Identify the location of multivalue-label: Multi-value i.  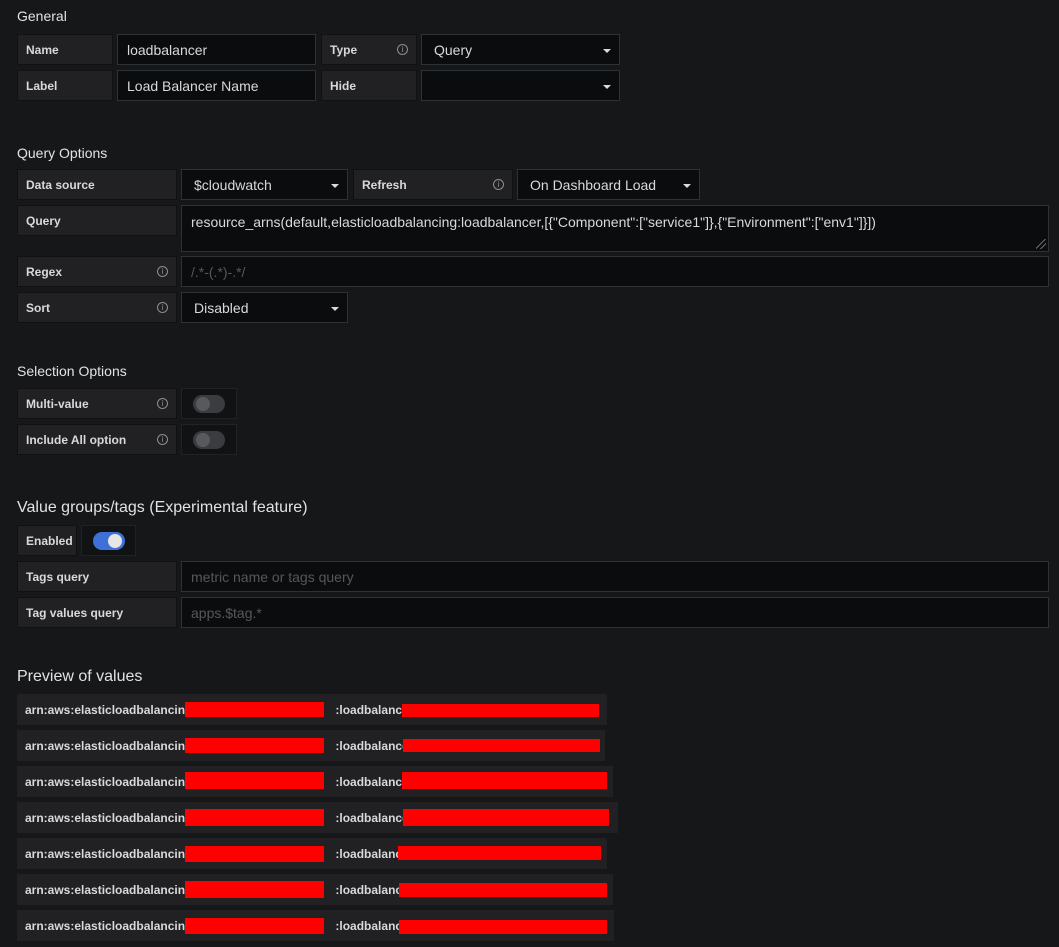
(97, 403).